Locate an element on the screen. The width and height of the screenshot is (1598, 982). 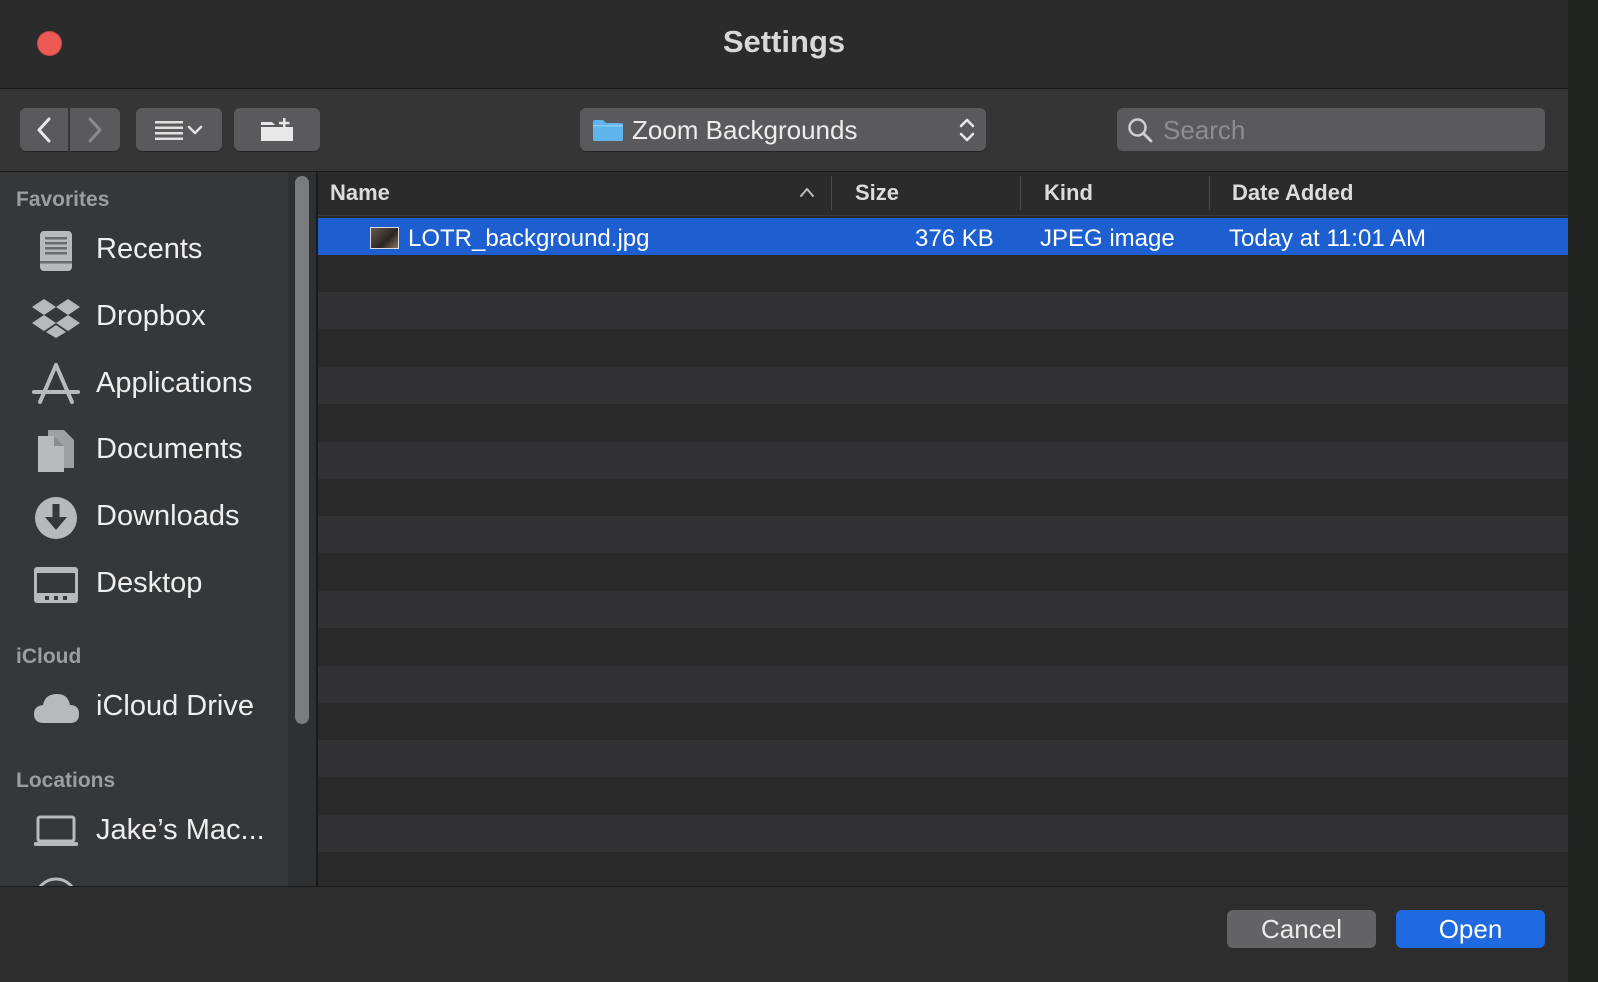
dropbox-icon is located at coordinates (56, 318).